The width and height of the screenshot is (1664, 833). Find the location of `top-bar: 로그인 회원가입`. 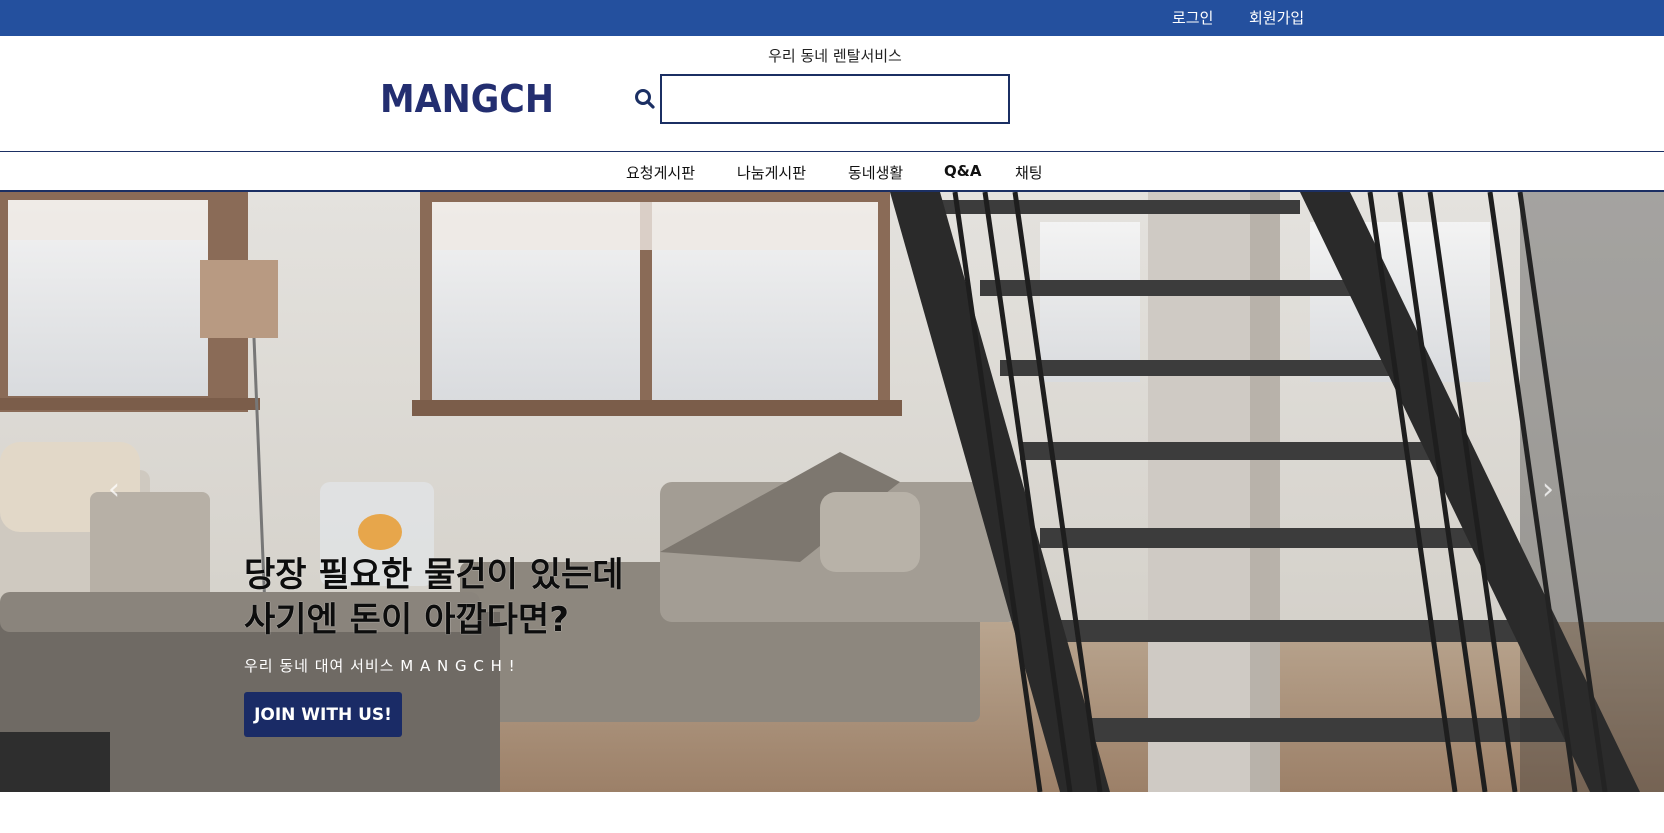

top-bar: 로그인 회원가입 is located at coordinates (832, 18).